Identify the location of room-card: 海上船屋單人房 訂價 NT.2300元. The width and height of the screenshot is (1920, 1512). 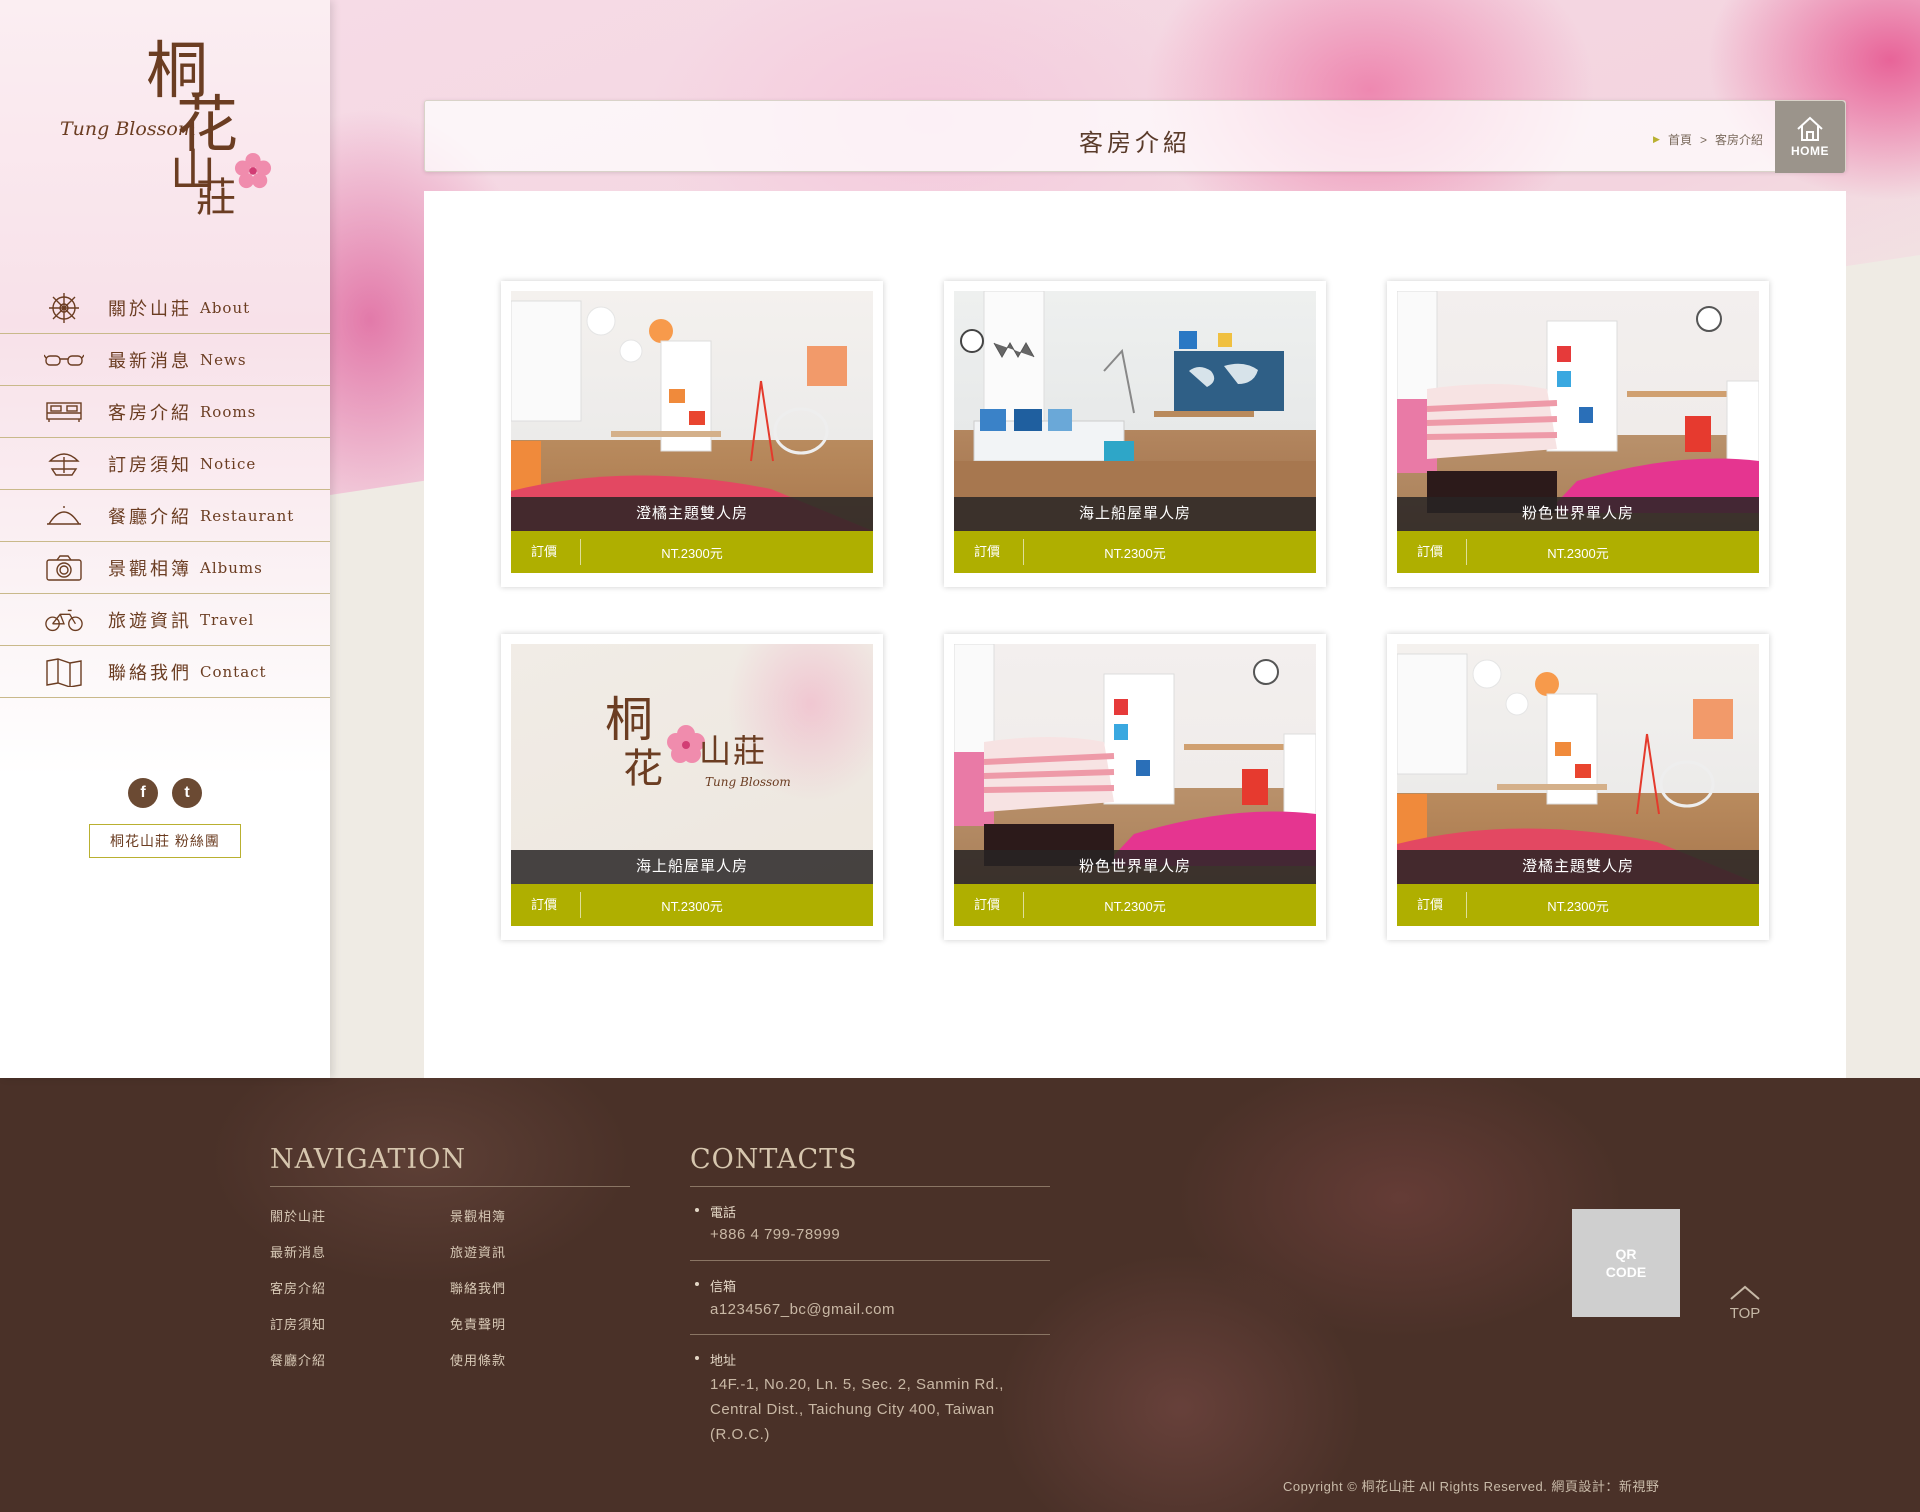
(1135, 434).